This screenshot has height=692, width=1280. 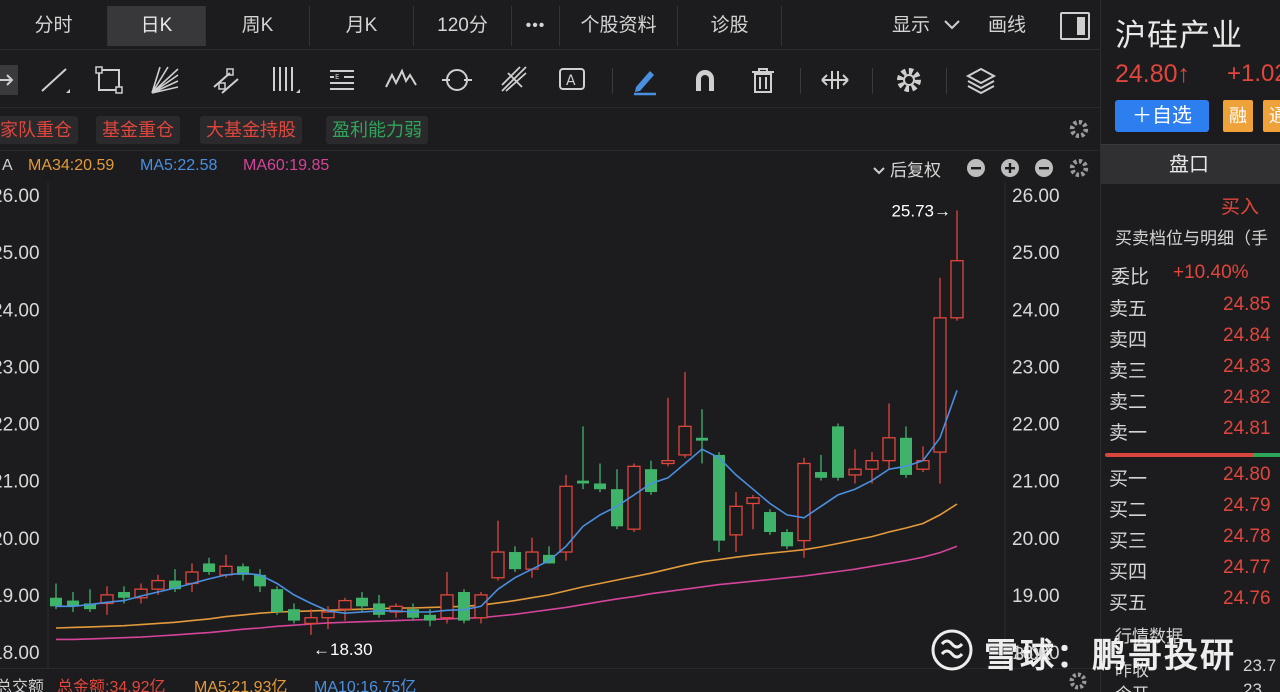 I want to click on text-annotation-icon: A, so click(x=573, y=80).